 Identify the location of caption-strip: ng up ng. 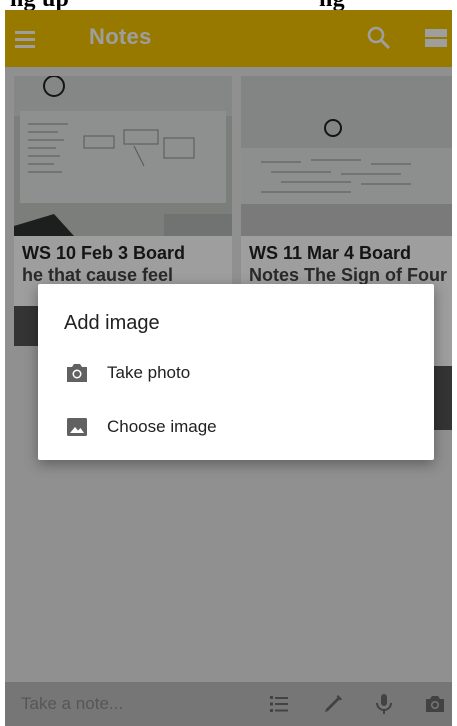
(228, 5).